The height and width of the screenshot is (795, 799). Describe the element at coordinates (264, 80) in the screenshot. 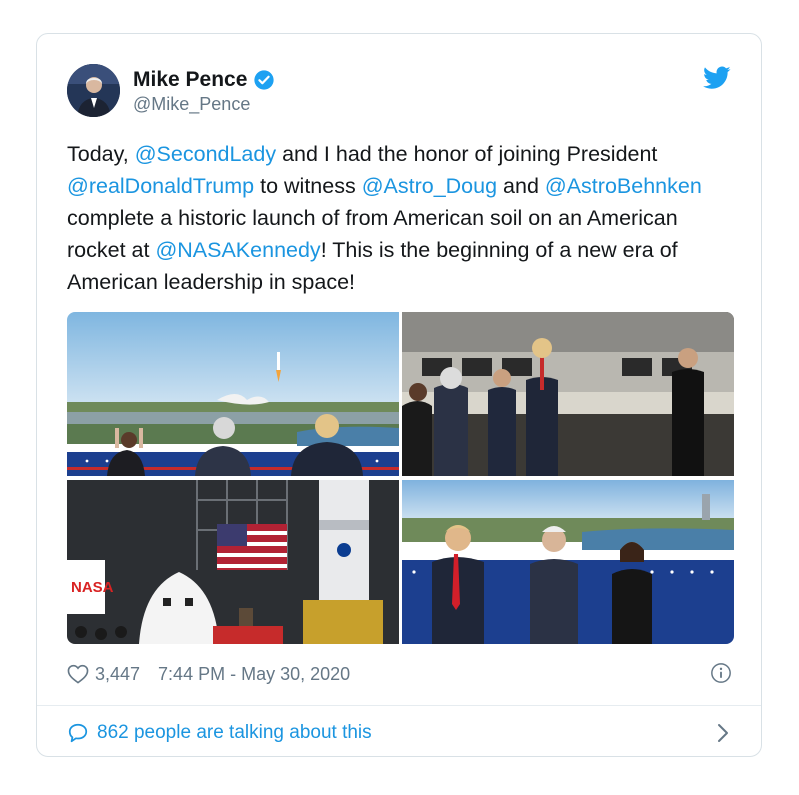

I see `verified-badge-icon` at that location.